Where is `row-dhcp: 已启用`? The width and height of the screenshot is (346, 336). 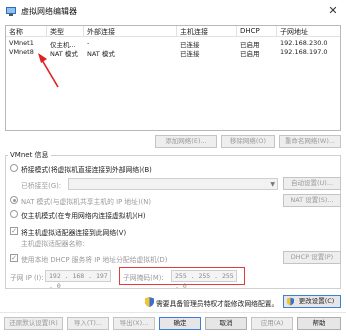 row-dhcp: 已启用 is located at coordinates (250, 54).